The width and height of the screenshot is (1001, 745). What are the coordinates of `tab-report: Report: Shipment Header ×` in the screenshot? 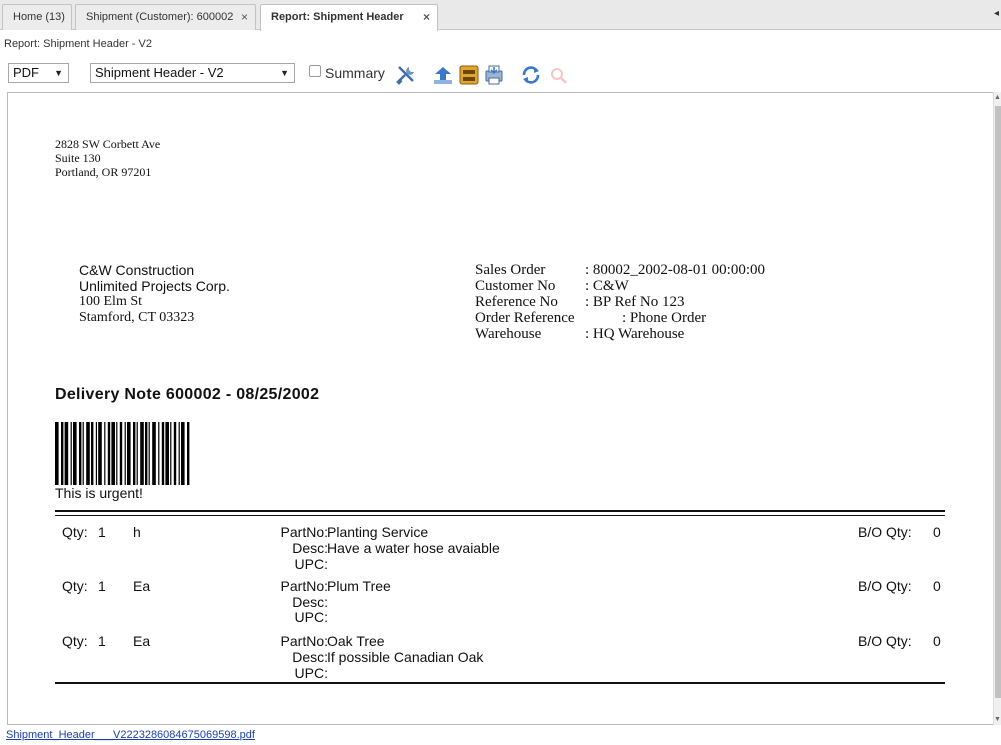 It's located at (349, 17).